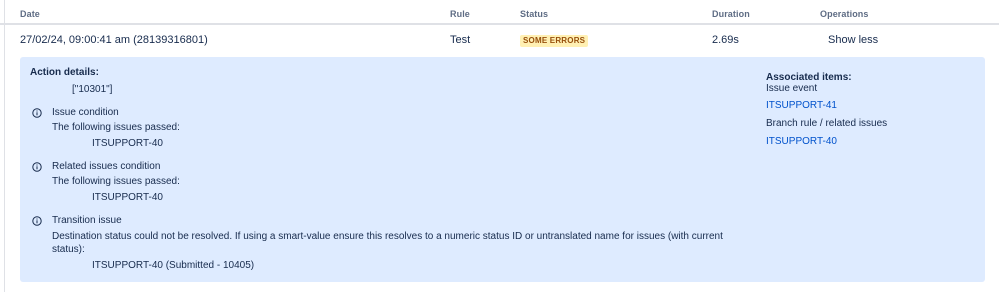  What do you see at coordinates (87, 220) in the screenshot?
I see `transition-issue-title: Transition issue` at bounding box center [87, 220].